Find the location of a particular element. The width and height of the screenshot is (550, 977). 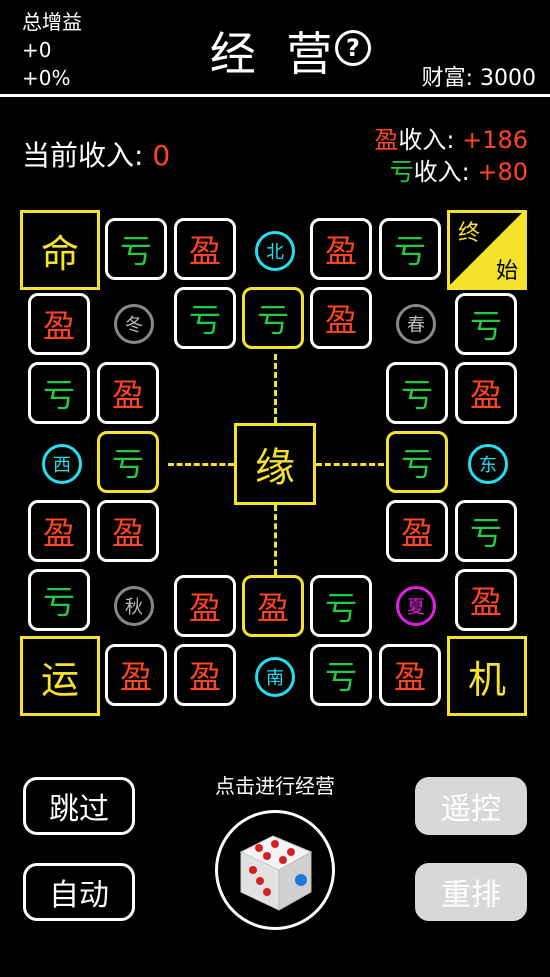

corner-yun: 运 is located at coordinates (60, 676).